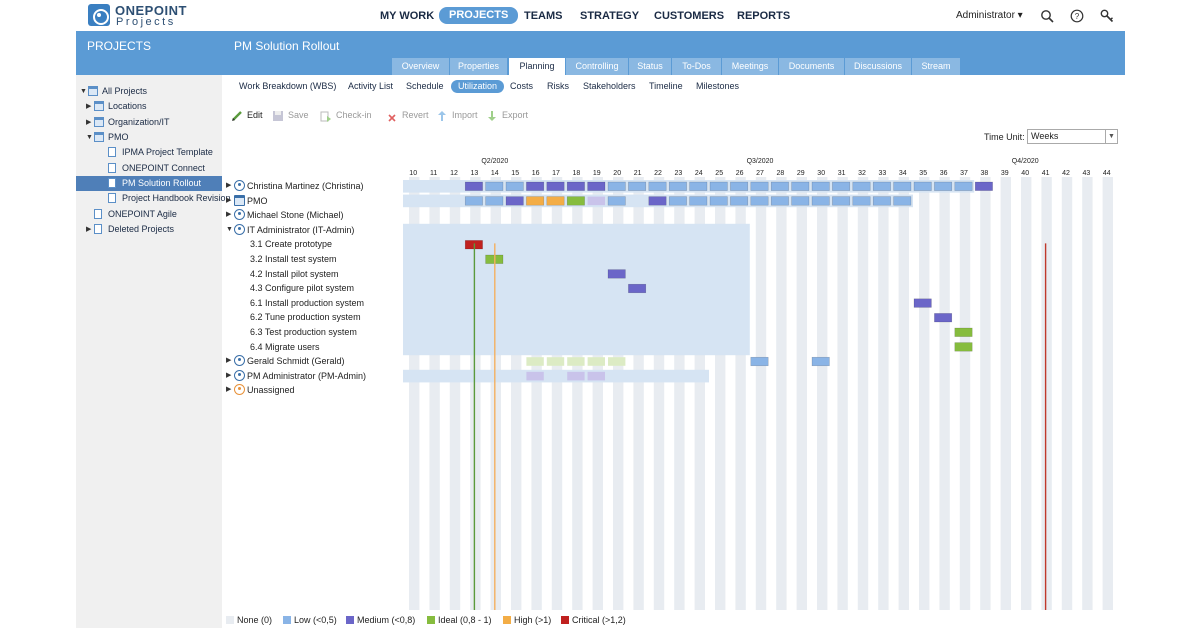  I want to click on tab-properties: Properties, so click(478, 66).